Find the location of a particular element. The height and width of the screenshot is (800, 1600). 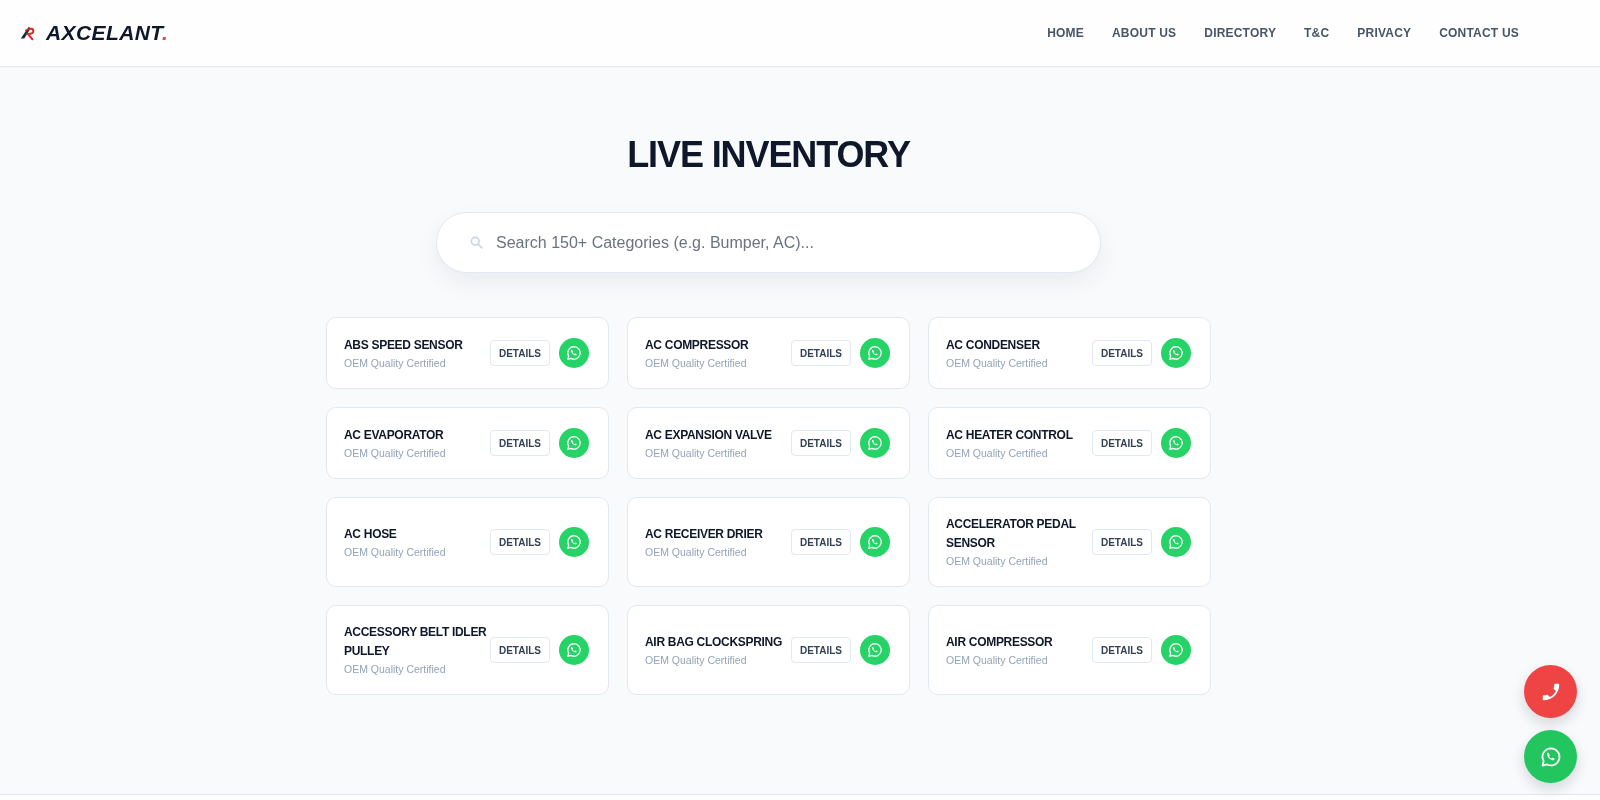

nav-link: HOME is located at coordinates (1065, 33).